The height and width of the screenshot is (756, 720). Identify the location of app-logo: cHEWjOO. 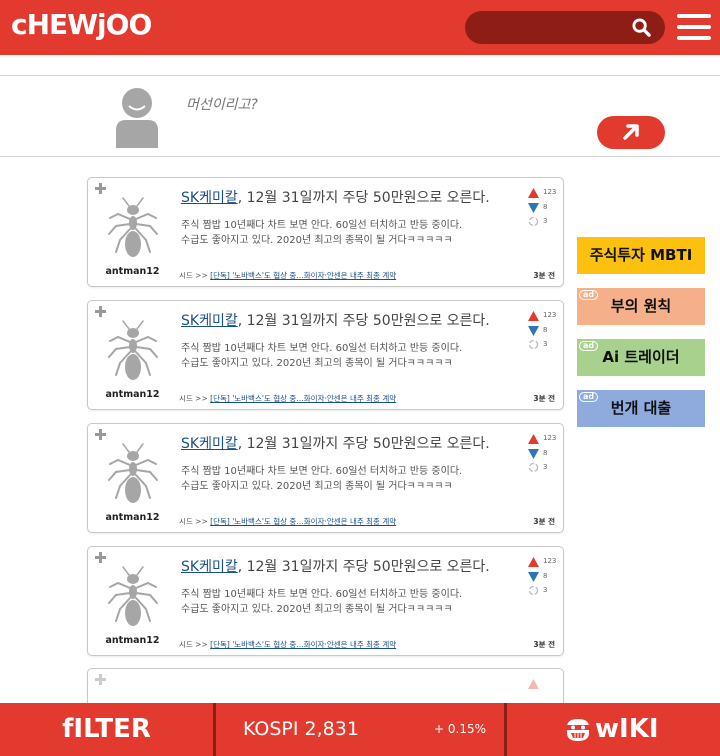
(81, 24).